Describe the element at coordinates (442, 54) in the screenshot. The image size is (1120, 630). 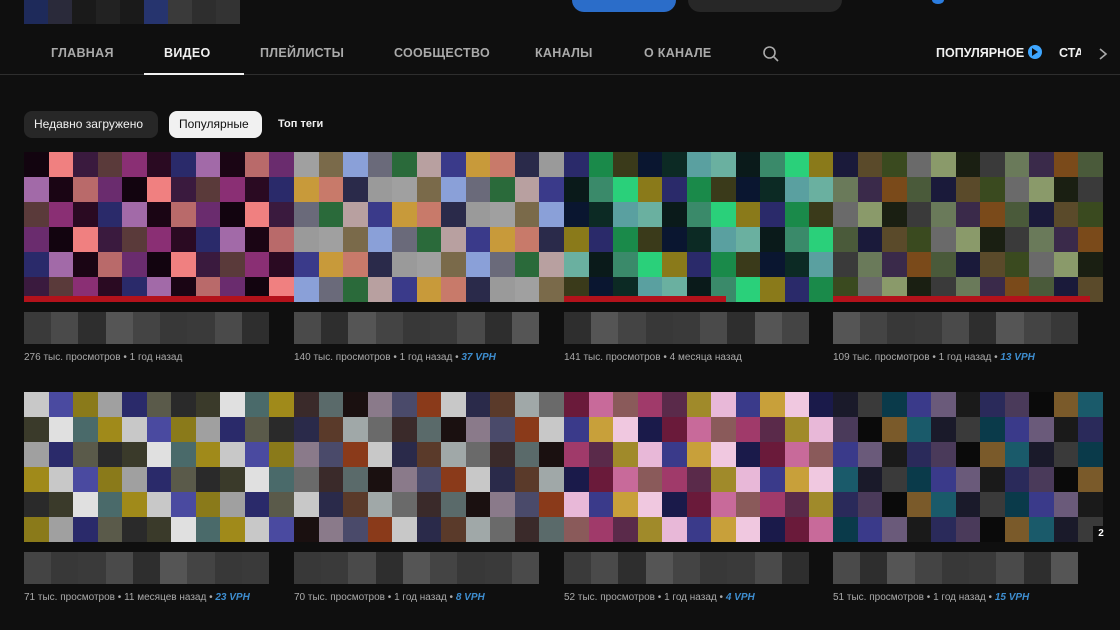
I see `tab-community: СООБЩЕСТВО` at that location.